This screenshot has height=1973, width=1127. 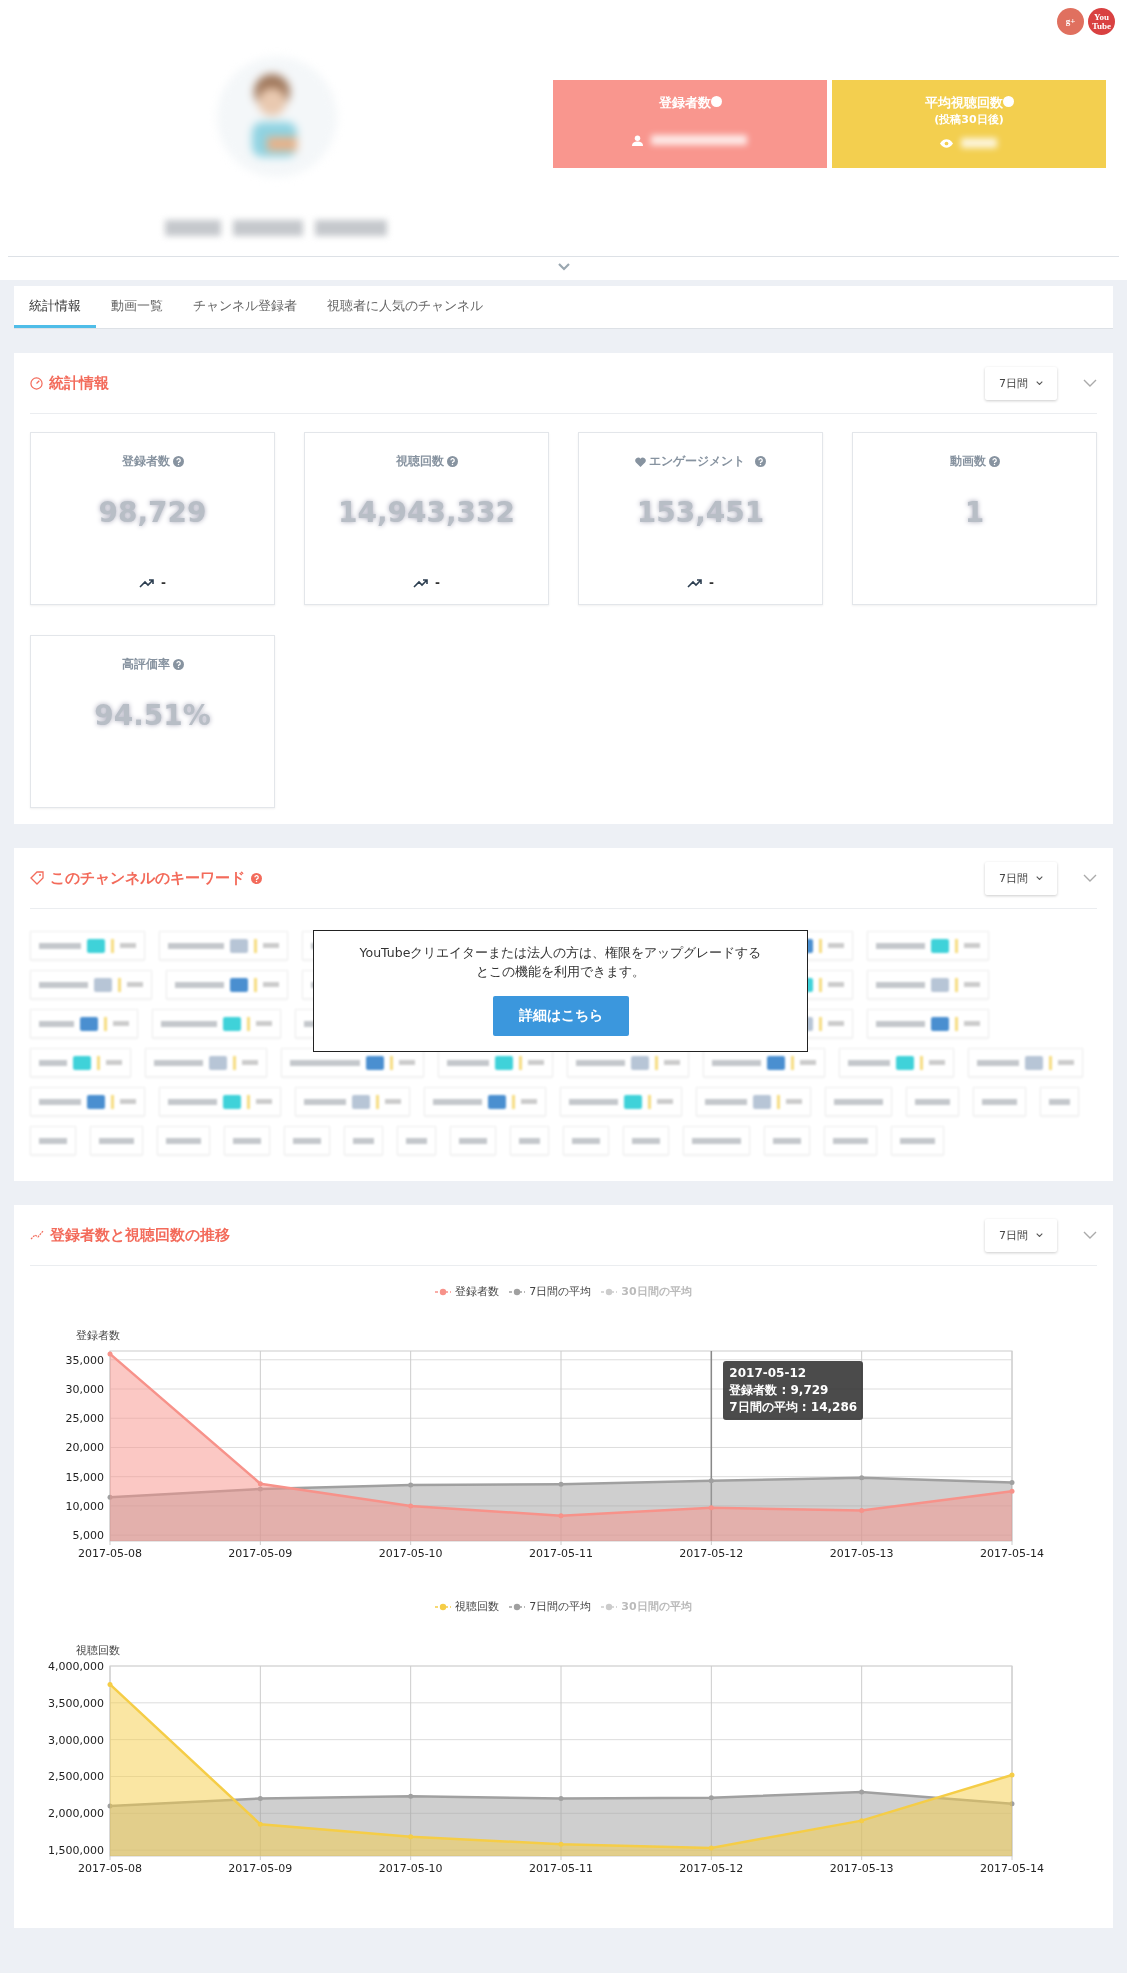 I want to click on y-tick-label: 1,500,000, so click(x=76, y=1851).